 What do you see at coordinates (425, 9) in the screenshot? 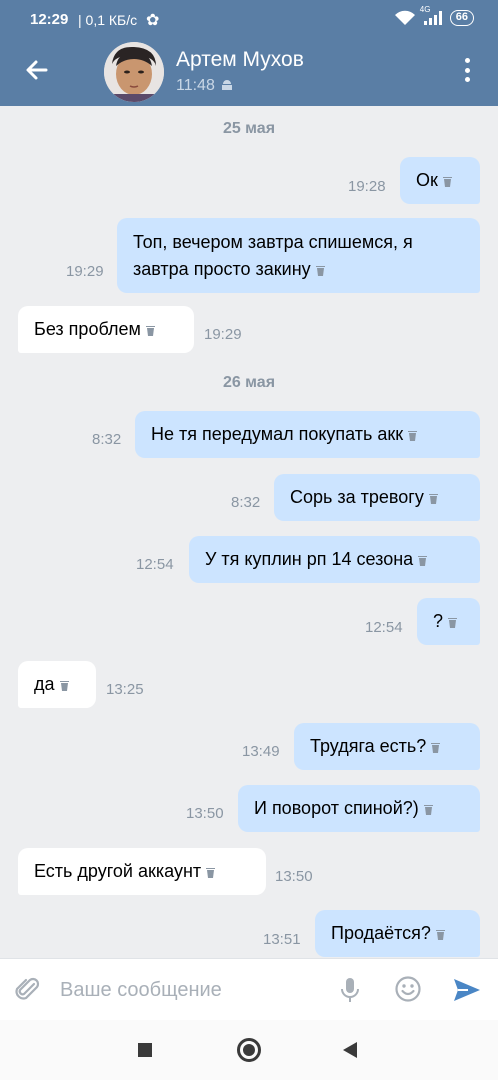
I see `network-type: 4G` at bounding box center [425, 9].